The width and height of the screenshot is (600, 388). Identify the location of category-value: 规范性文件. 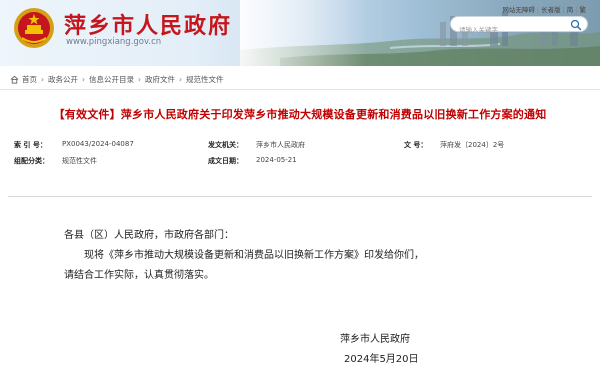
(79, 161).